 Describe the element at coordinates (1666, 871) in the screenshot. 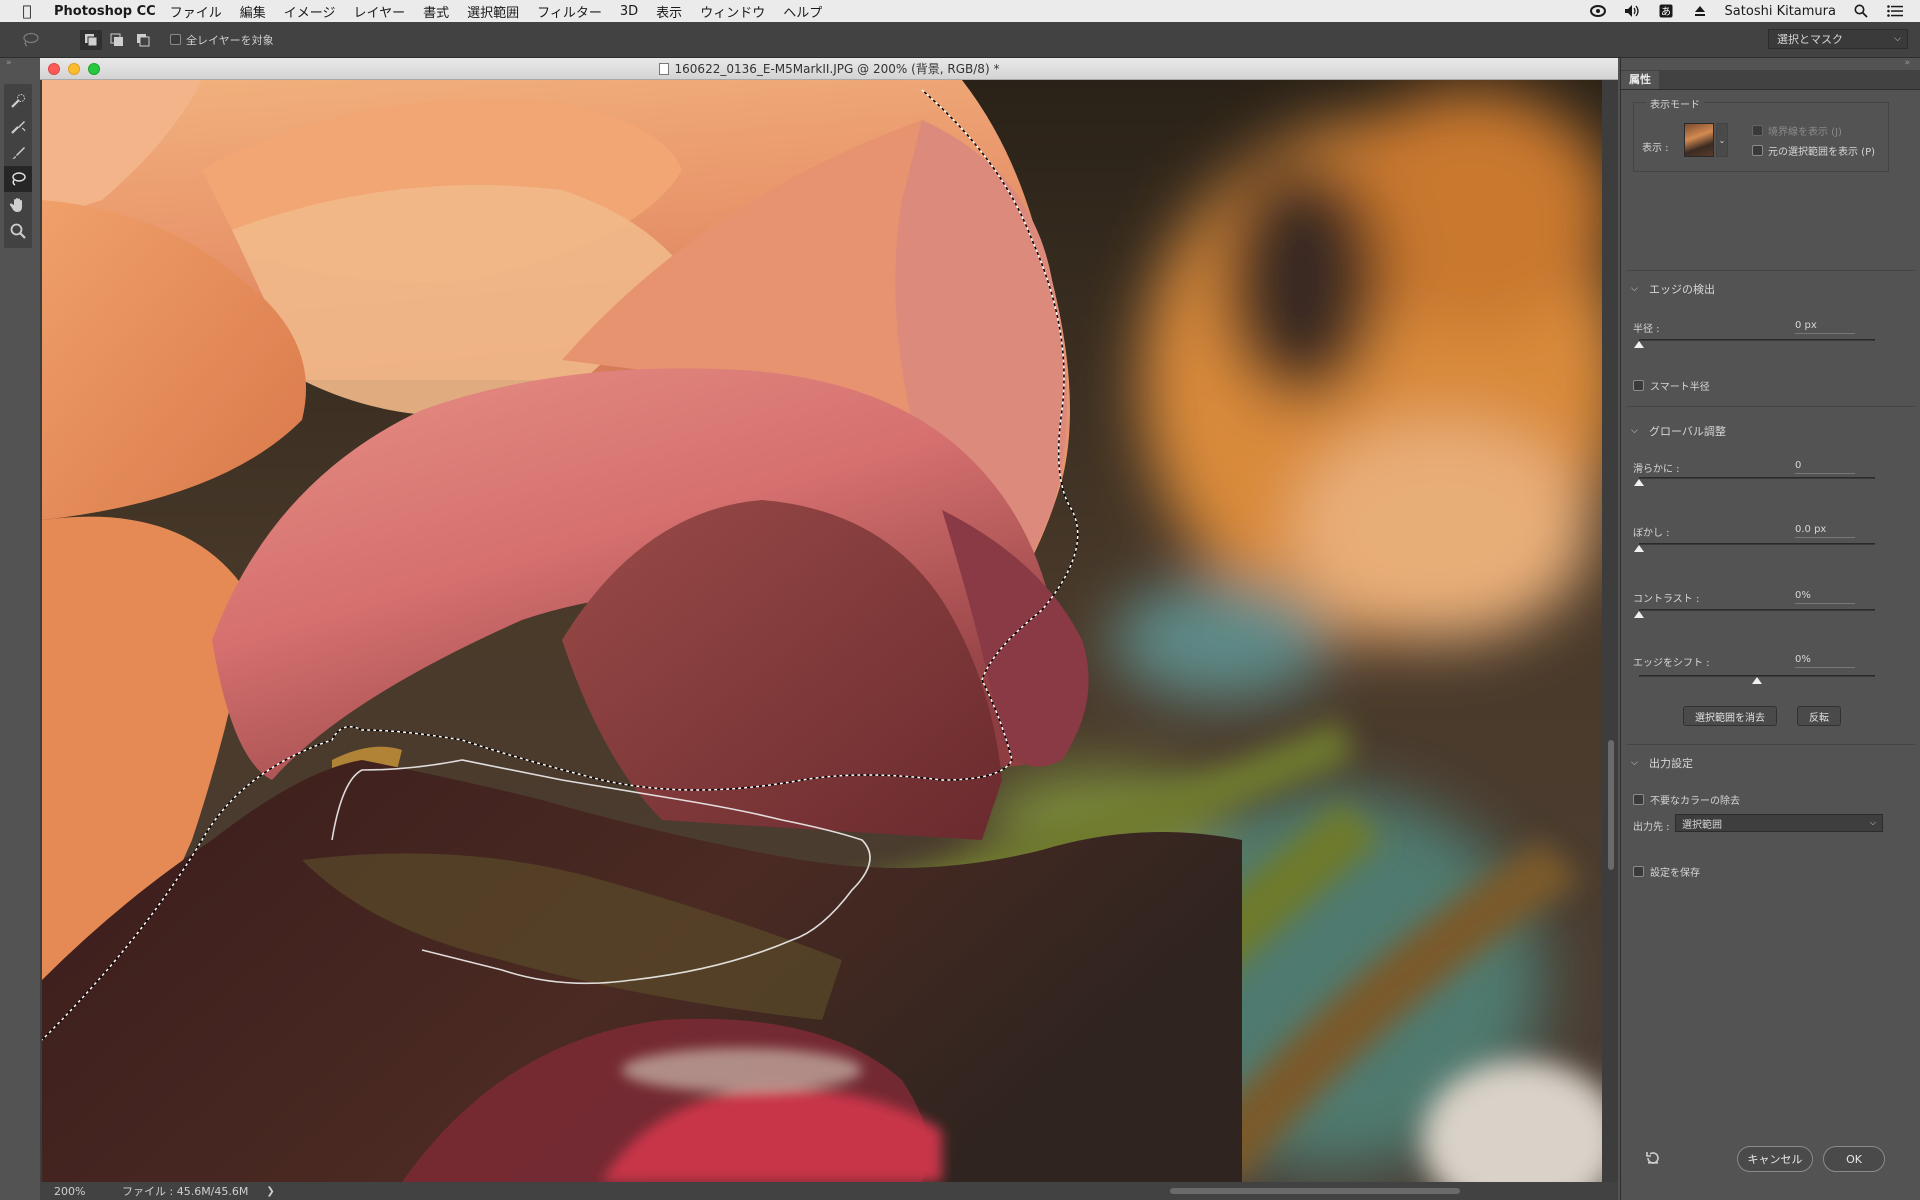

I see `remember-settings-checkbox: 設定を保存` at that location.